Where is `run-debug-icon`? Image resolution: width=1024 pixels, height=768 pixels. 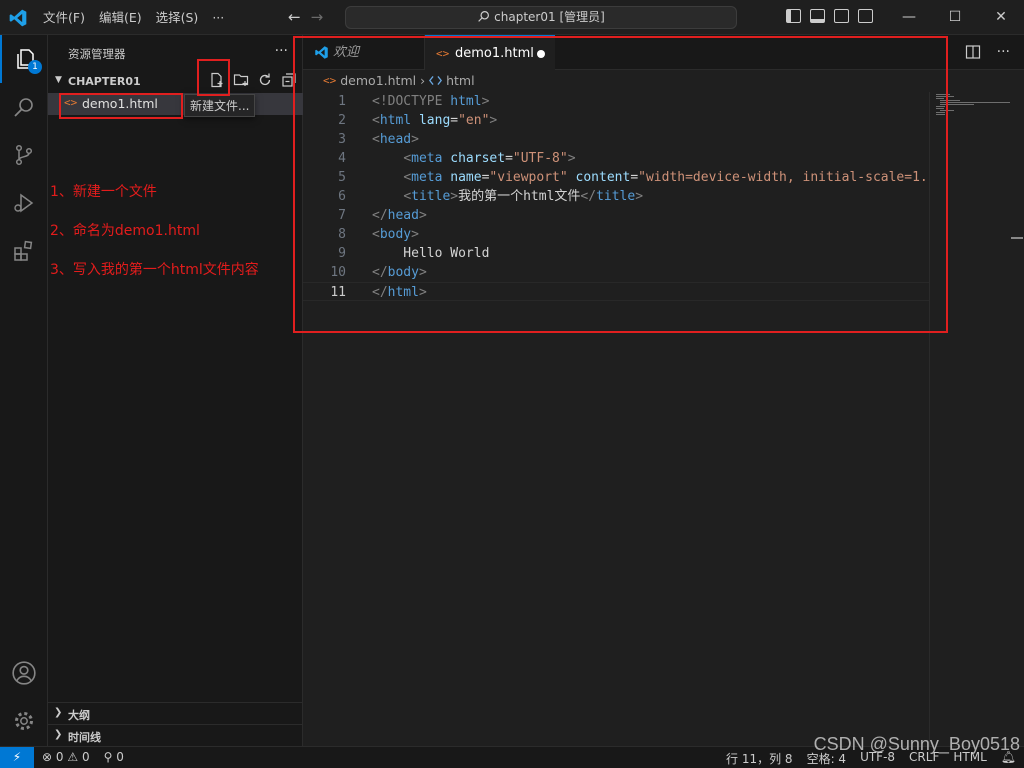
run-debug-icon is located at coordinates (24, 203).